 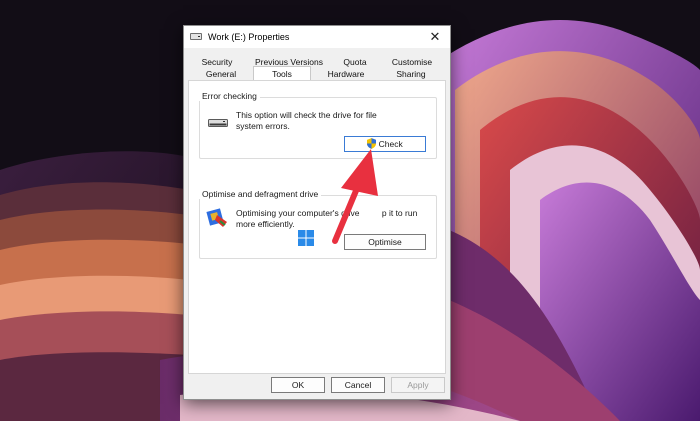 I want to click on optimise-label: Optimise and defragment drive, so click(x=260, y=194).